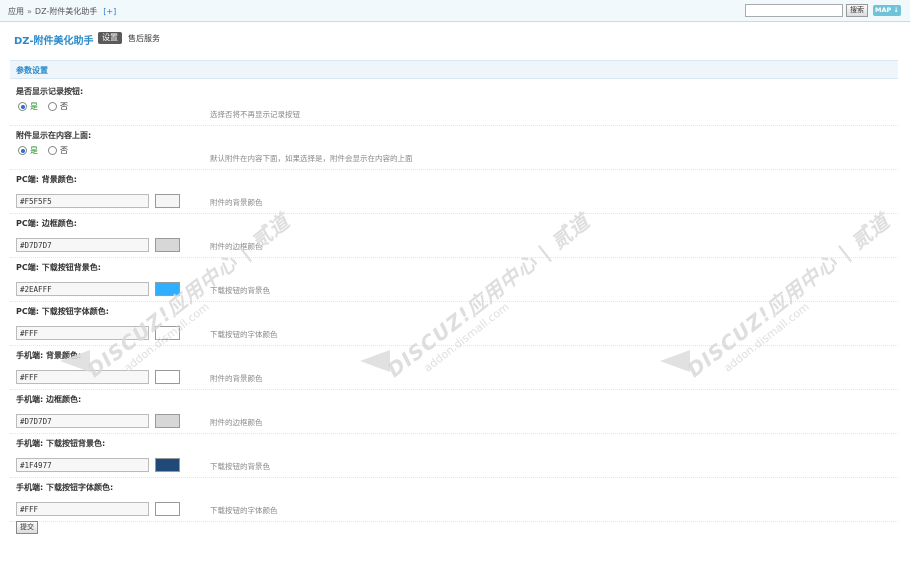 The height and width of the screenshot is (576, 910). Describe the element at coordinates (50, 91) in the screenshot. I see `setting-label: 是否显示记录按钮:` at that location.